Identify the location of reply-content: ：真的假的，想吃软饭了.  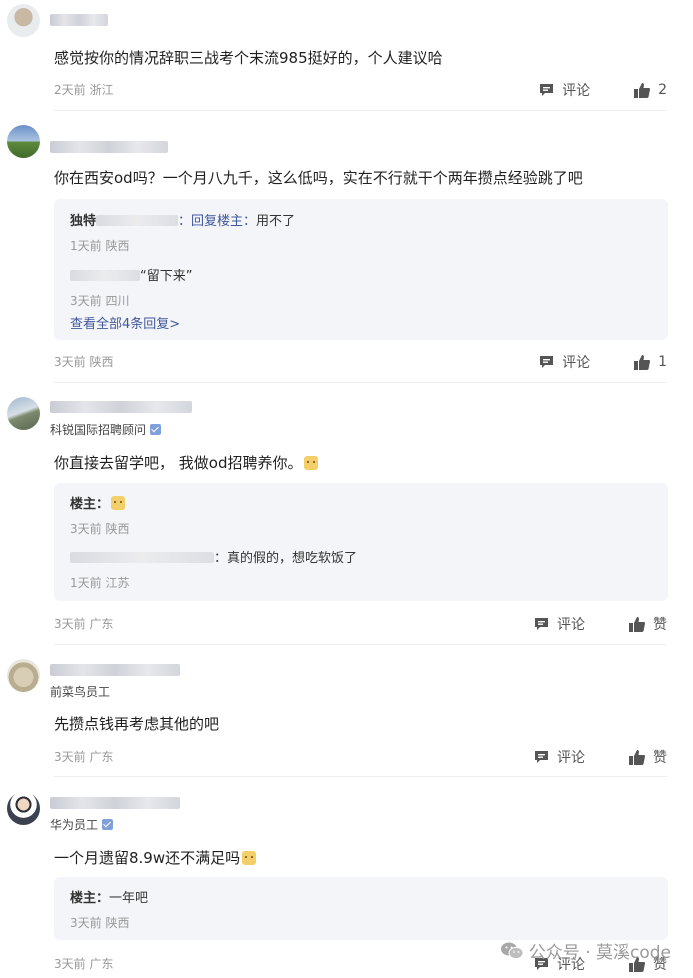
(286, 558).